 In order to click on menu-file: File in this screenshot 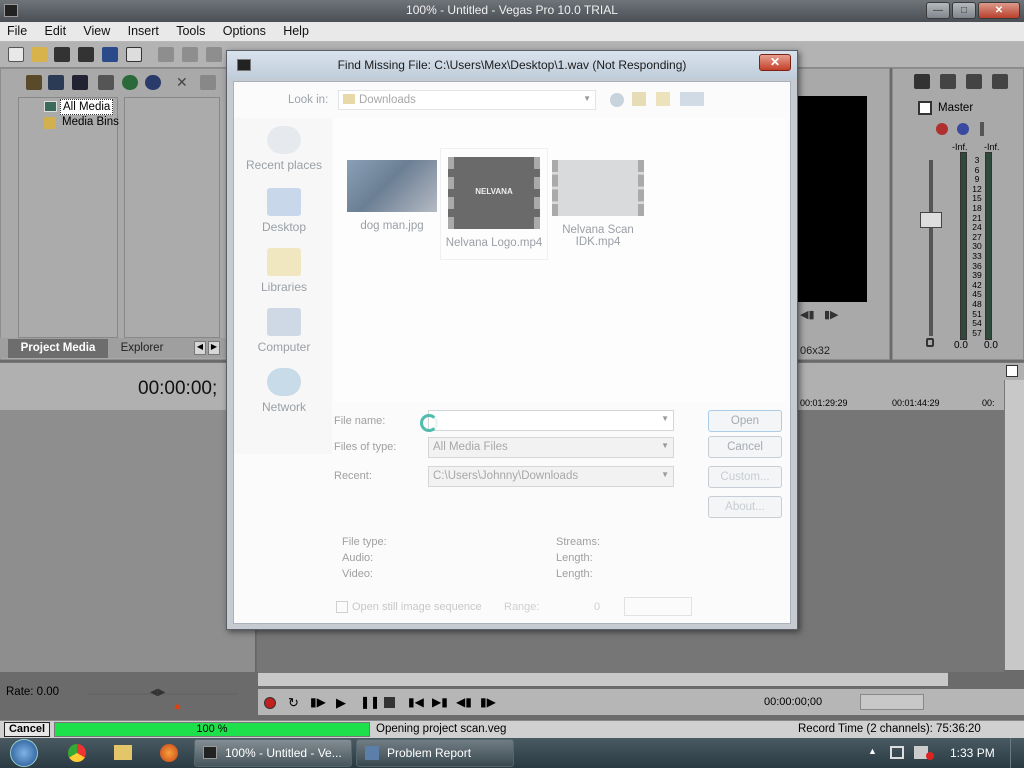, I will do `click(17, 30)`.